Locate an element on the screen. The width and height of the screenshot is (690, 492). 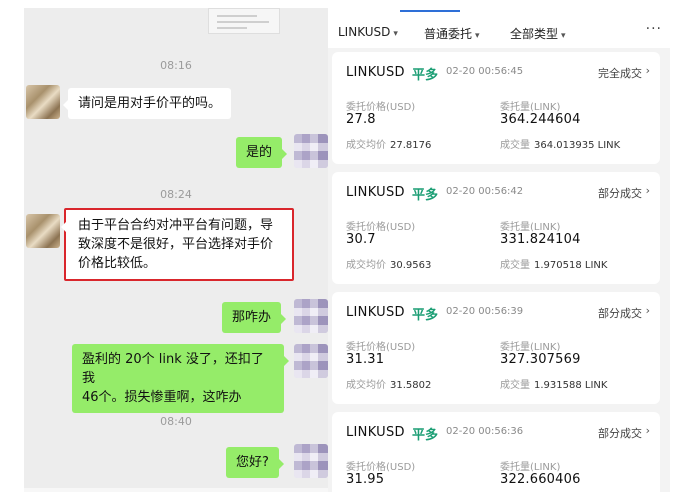
message-line: 致深度不是很好，平台选择对手价 is located at coordinates (176, 244).